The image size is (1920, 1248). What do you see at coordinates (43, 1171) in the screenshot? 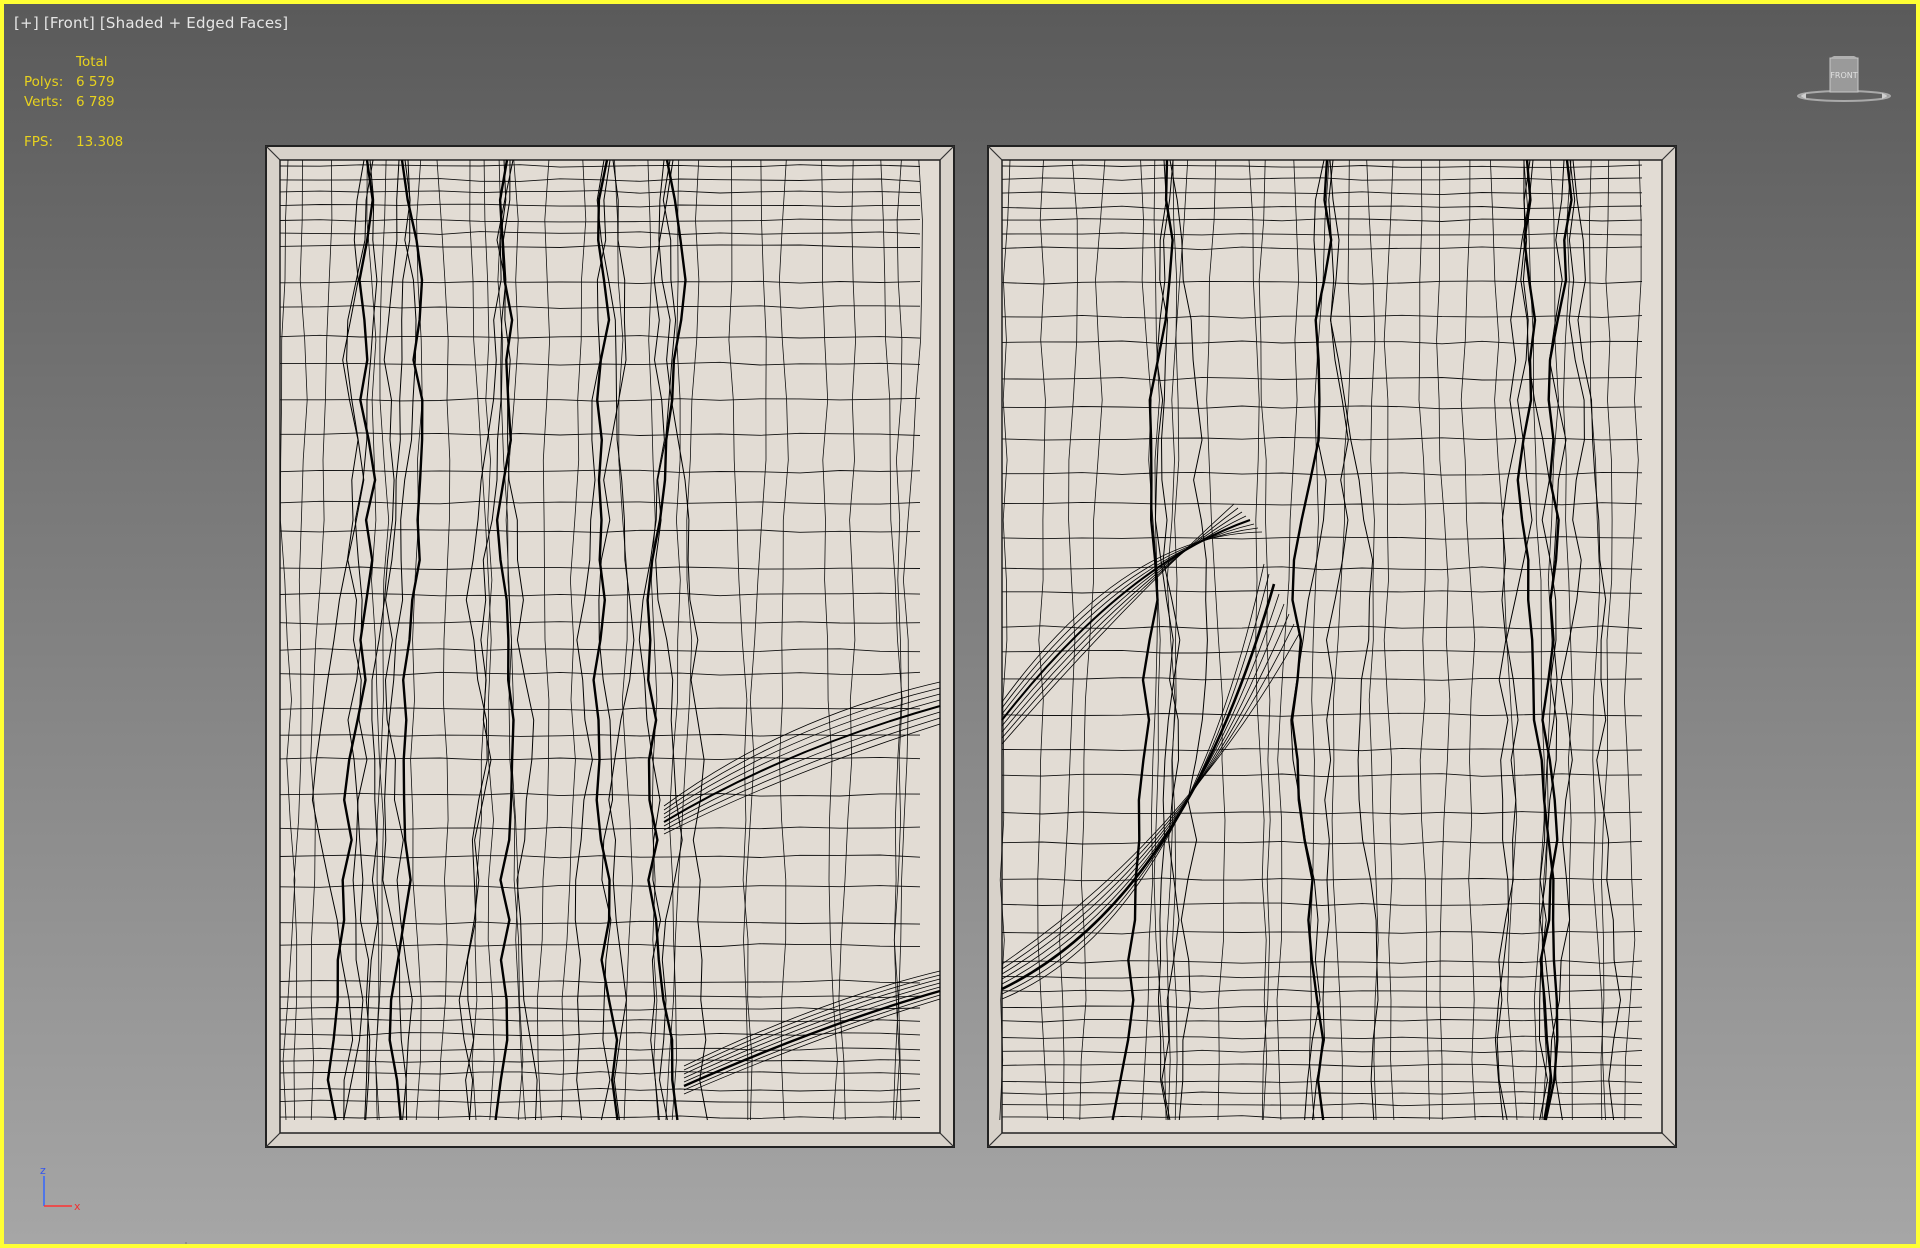
I see `axis-z-label: z` at bounding box center [43, 1171].